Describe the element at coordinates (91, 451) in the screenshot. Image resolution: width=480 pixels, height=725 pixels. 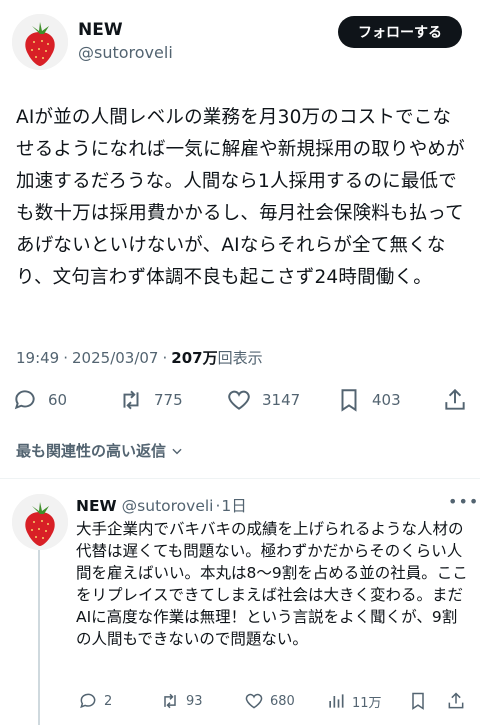
I see `reply-sort-label: 最も関連性の高い返信` at that location.